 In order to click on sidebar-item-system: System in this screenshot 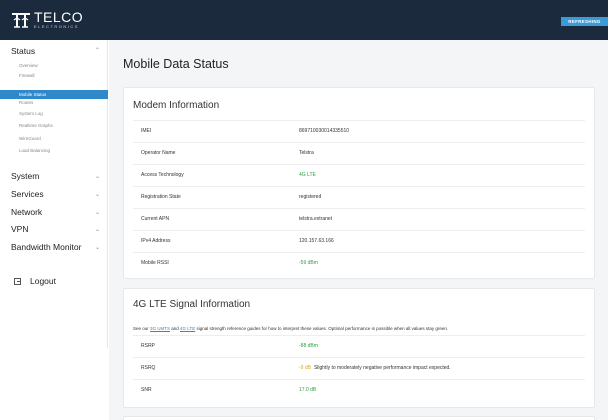, I will do `click(25, 176)`.